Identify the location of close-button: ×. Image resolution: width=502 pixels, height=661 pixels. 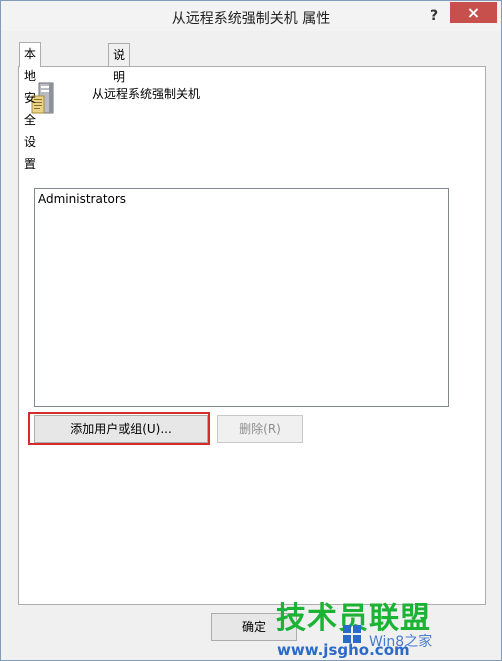
(473, 12).